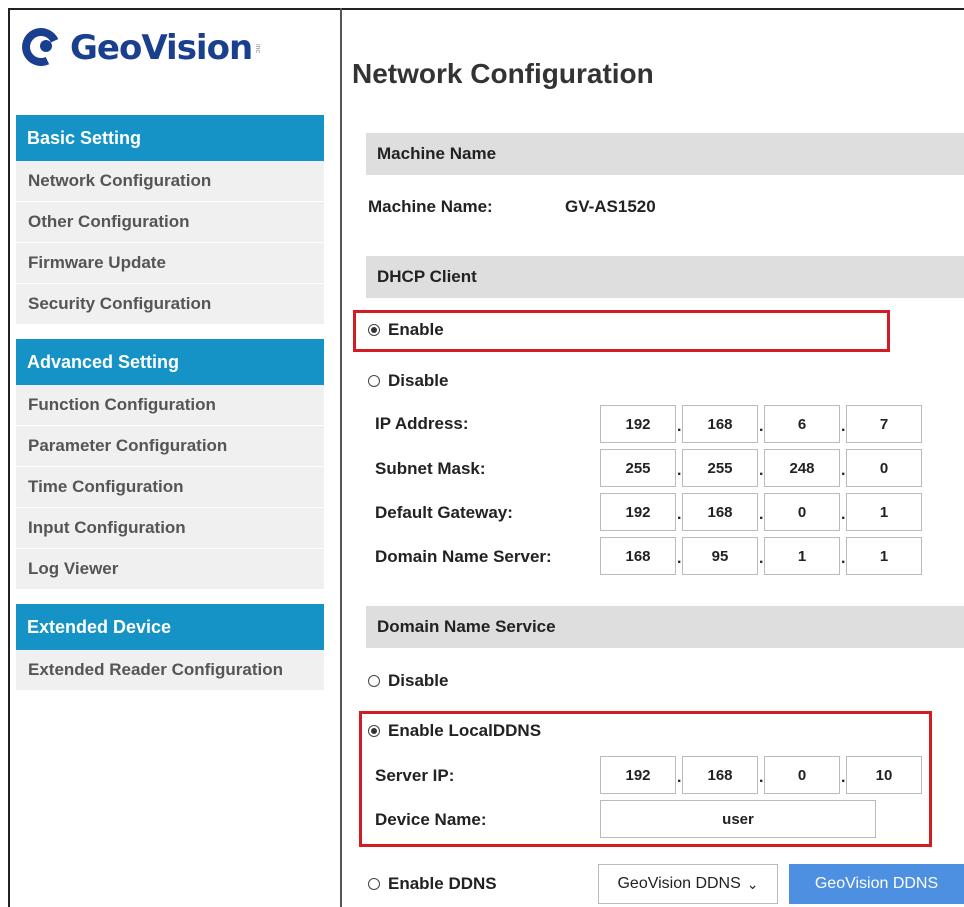 The height and width of the screenshot is (907, 964). I want to click on enable-localddns-radio: Enable LocalDDNS, so click(454, 731).